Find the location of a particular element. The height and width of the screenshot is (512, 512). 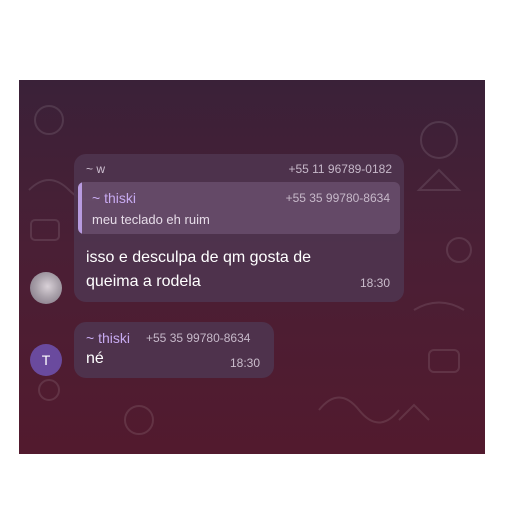

sender-phone: +55 35 99780-8634 is located at coordinates (198, 338).